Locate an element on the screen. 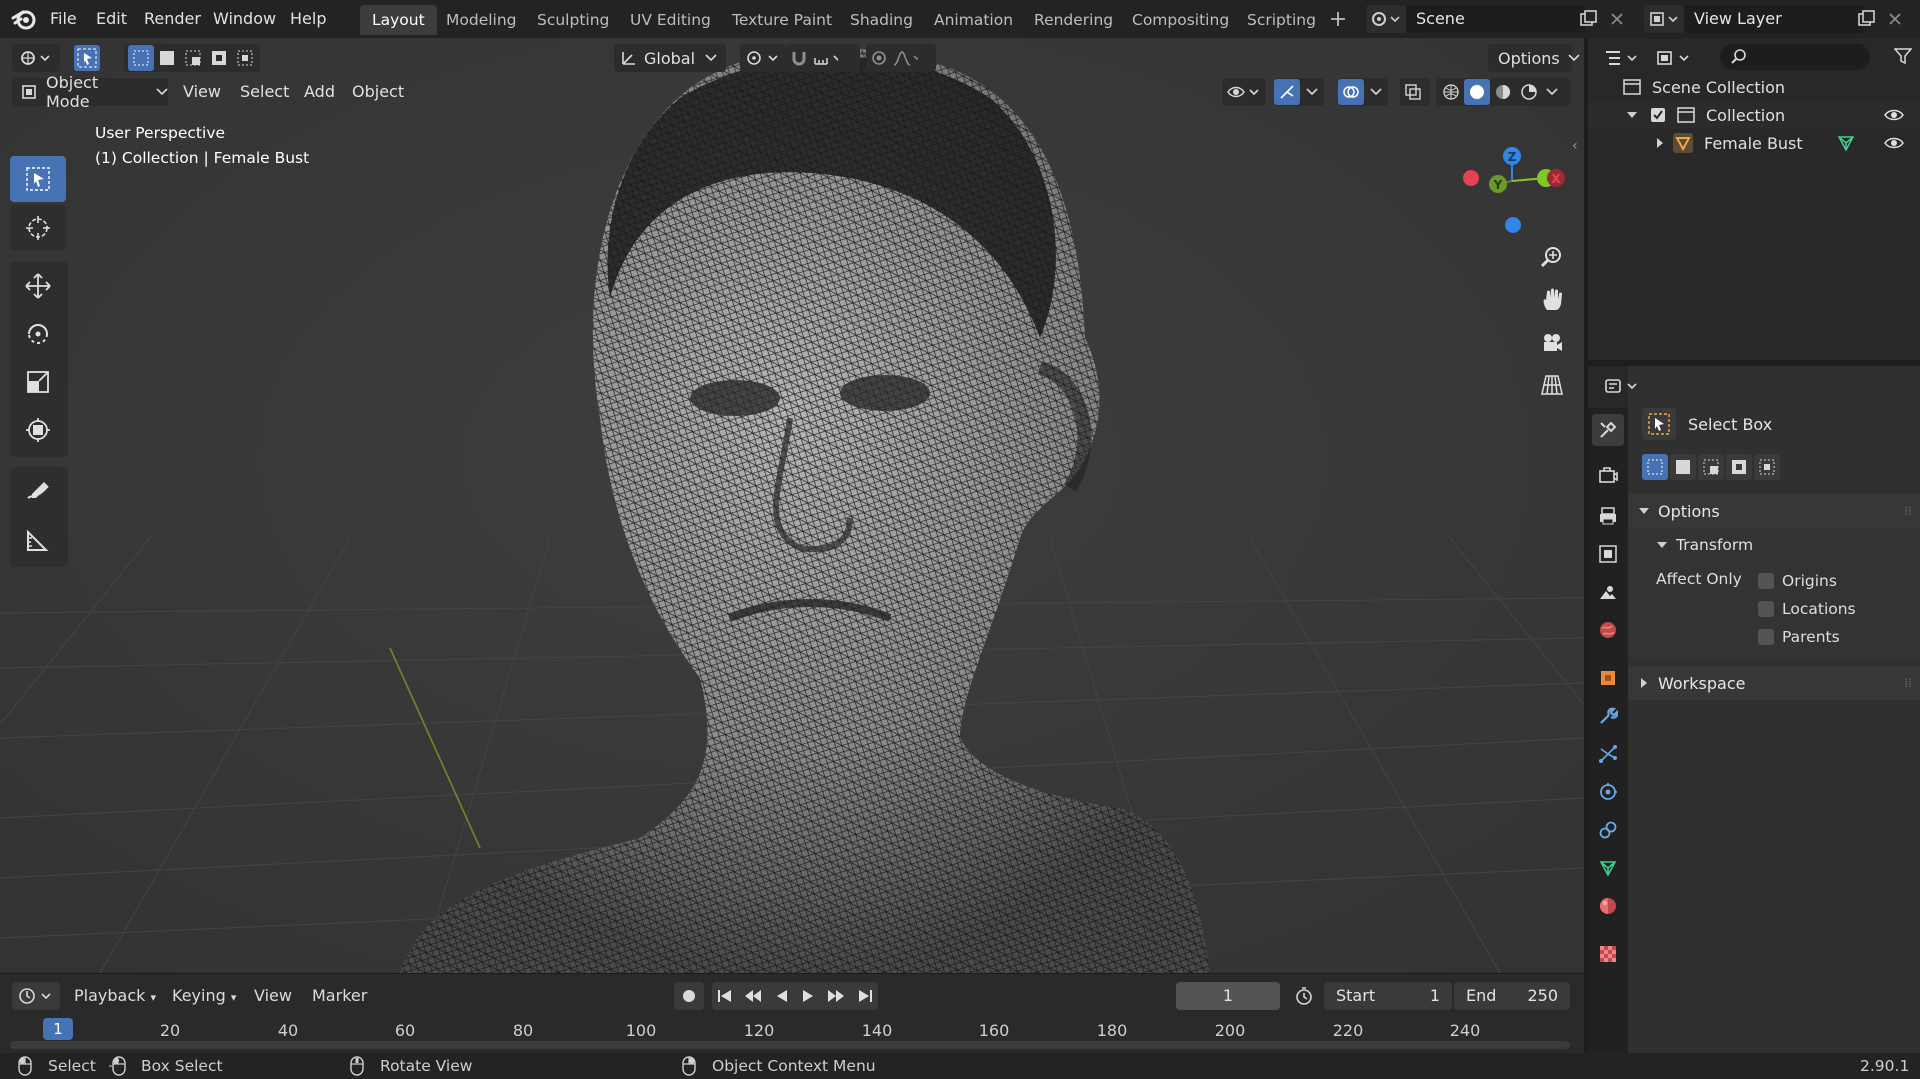  render-tab-icon is located at coordinates (1608, 476).